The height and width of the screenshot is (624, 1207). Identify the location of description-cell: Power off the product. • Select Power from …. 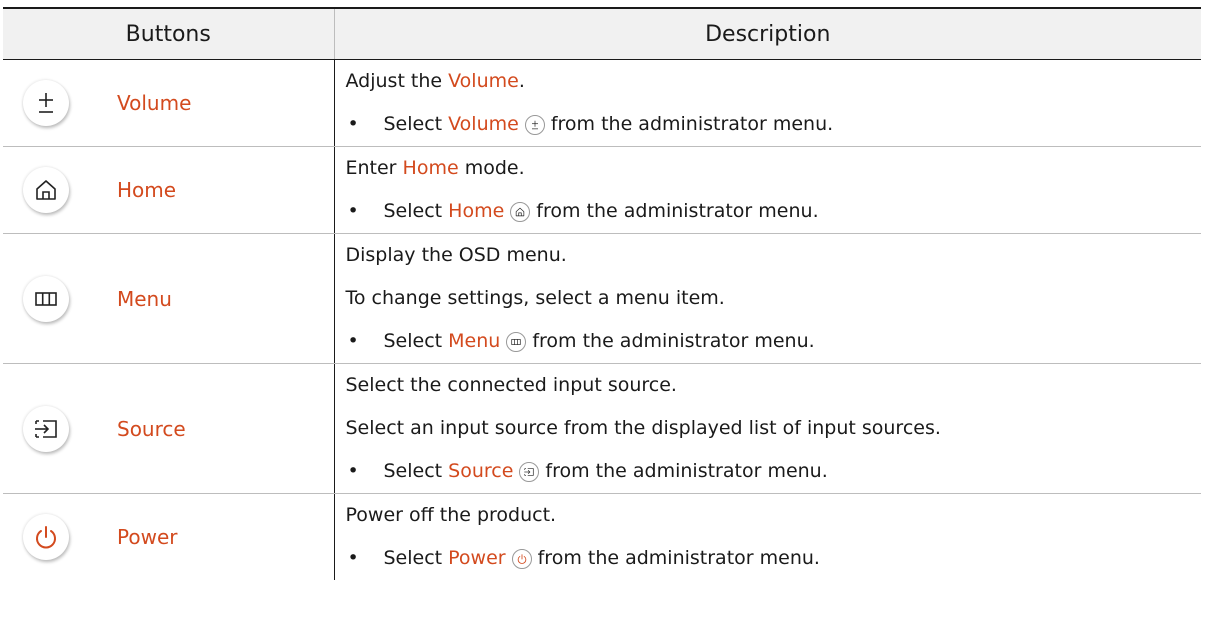
(767, 537).